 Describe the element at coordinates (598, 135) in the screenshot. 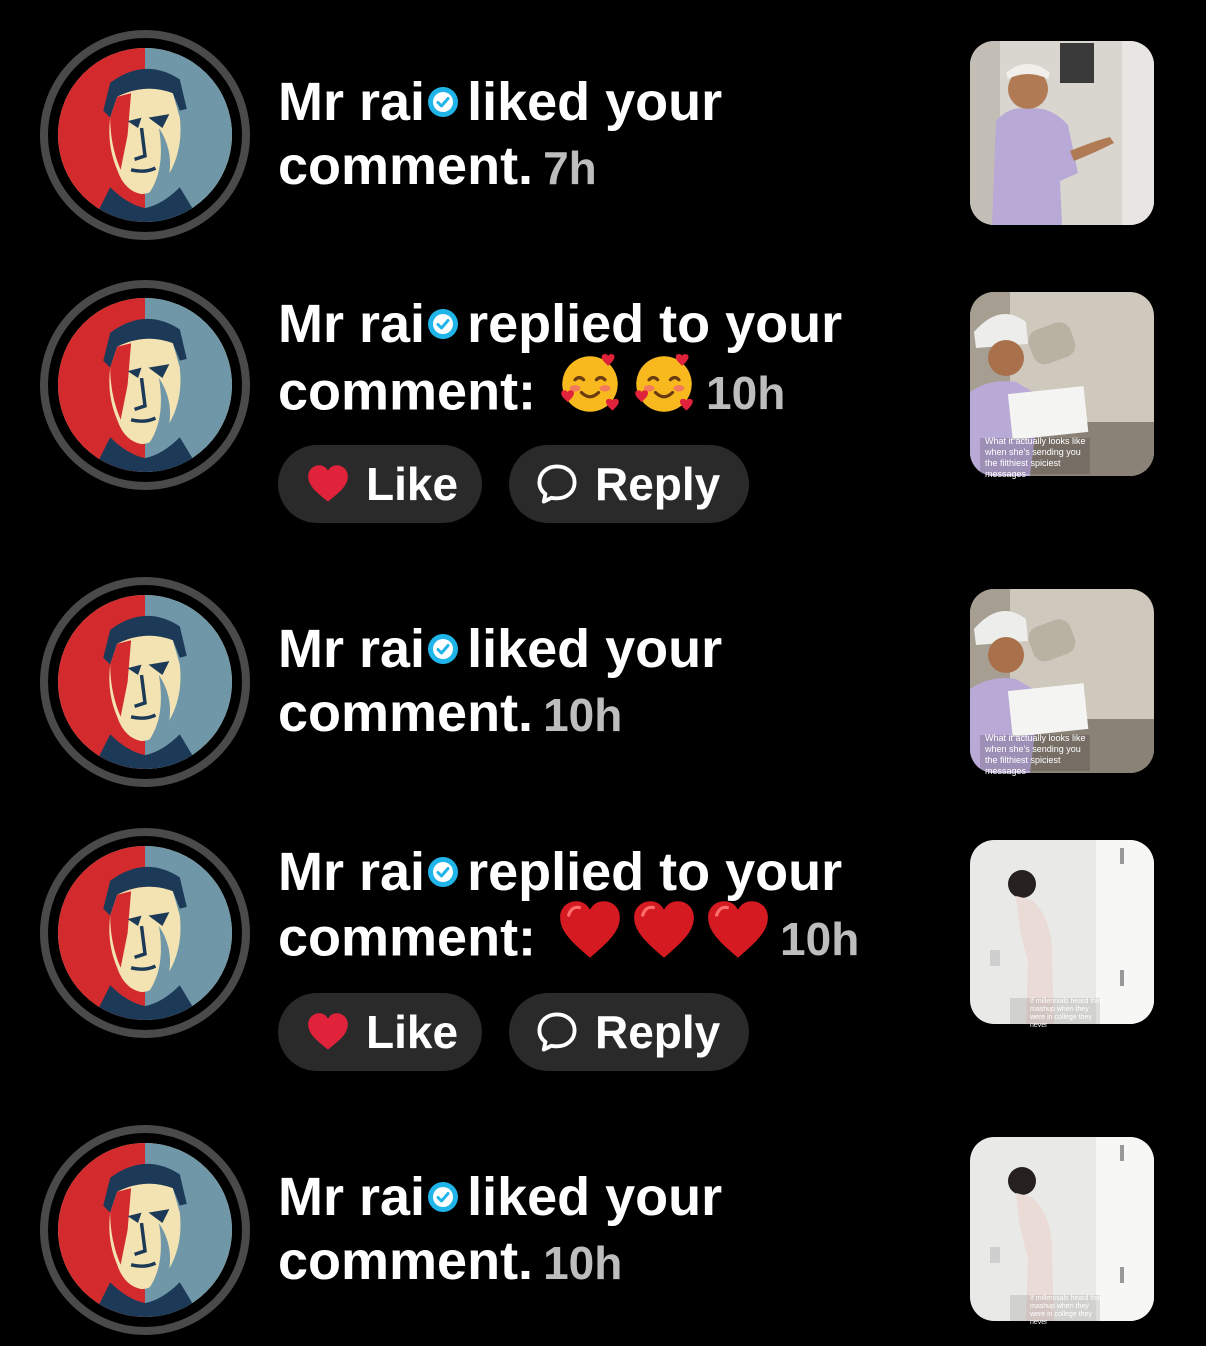

I see `notification-text: Mr rai liked your comment. 7h` at that location.